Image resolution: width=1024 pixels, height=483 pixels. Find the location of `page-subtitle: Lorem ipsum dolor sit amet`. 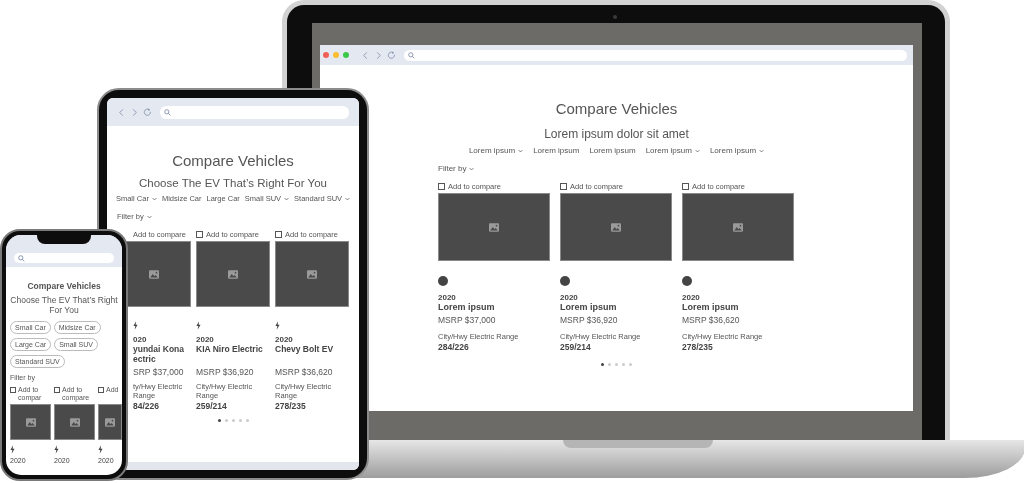

page-subtitle: Lorem ipsum dolor sit amet is located at coordinates (616, 134).